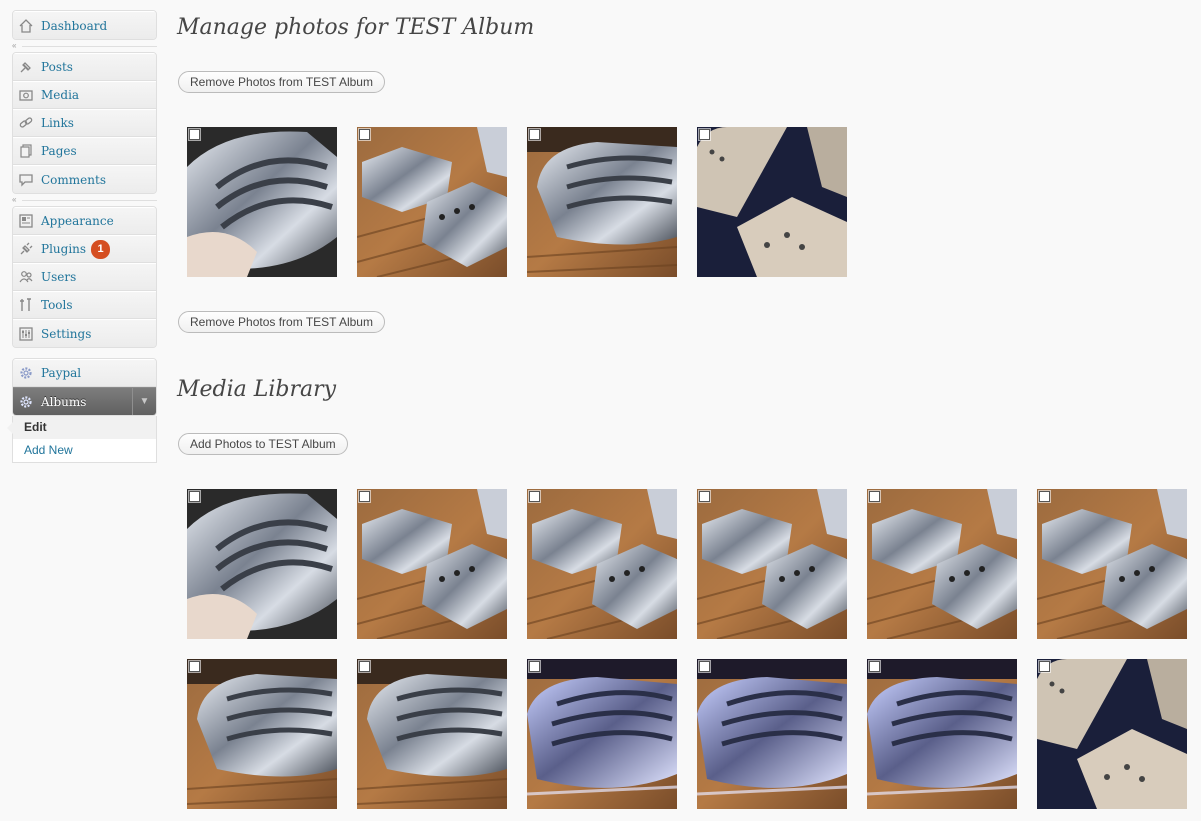  Describe the element at coordinates (64, 401) in the screenshot. I see `menu-label: Albums` at that location.